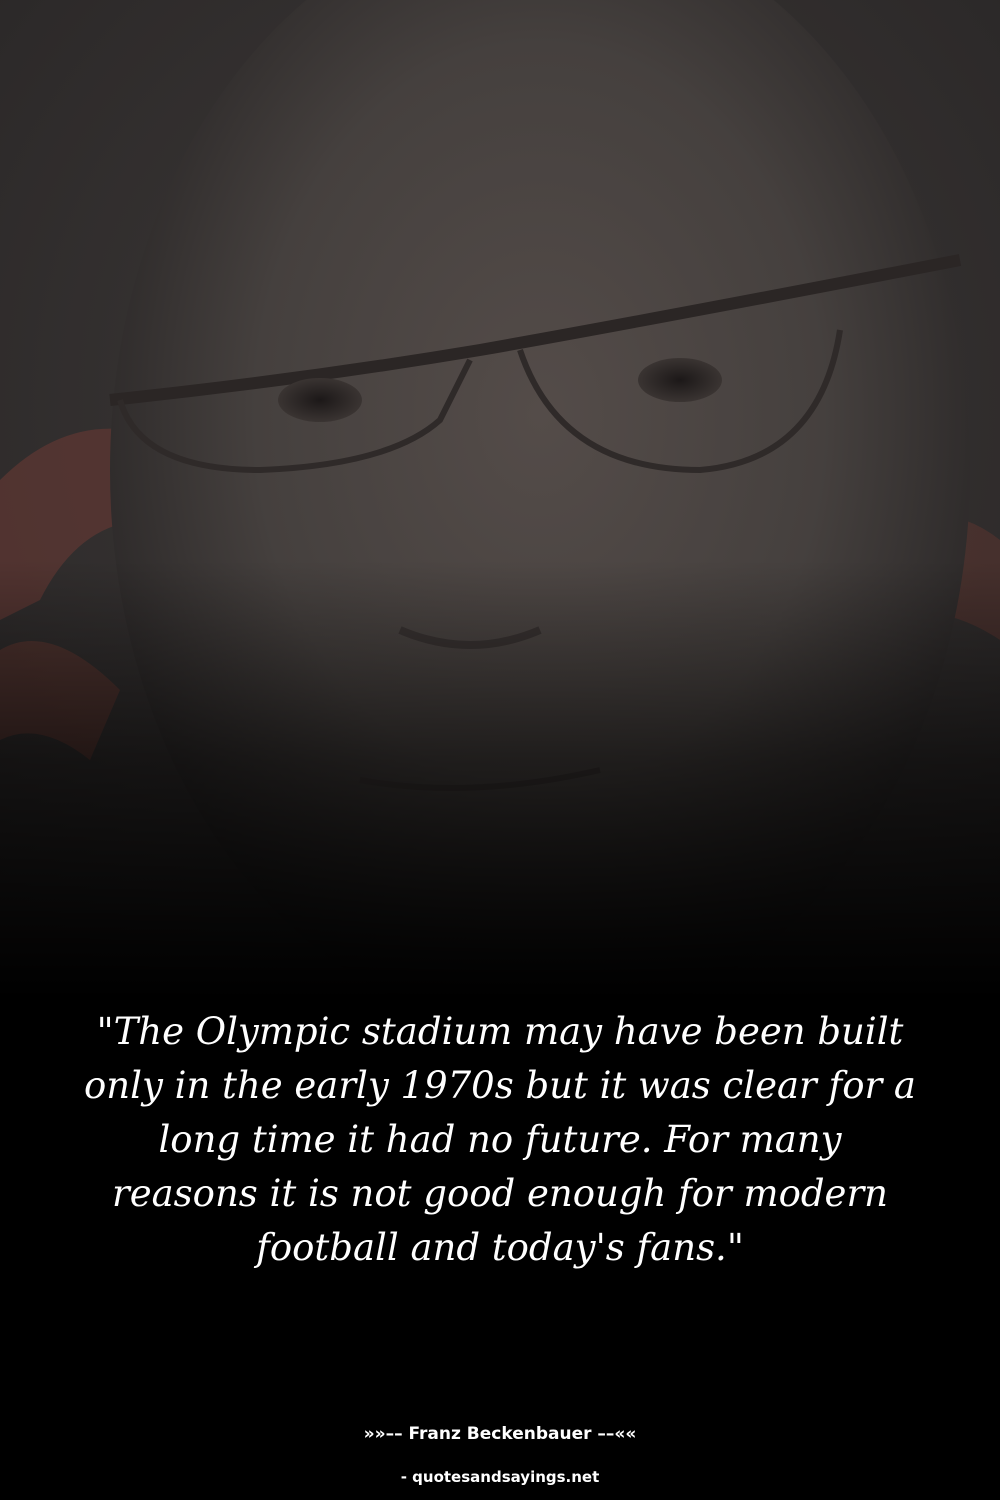 The width and height of the screenshot is (1000, 1500). What do you see at coordinates (500, 1477) in the screenshot?
I see `source-site: - quotesandsayings.net` at bounding box center [500, 1477].